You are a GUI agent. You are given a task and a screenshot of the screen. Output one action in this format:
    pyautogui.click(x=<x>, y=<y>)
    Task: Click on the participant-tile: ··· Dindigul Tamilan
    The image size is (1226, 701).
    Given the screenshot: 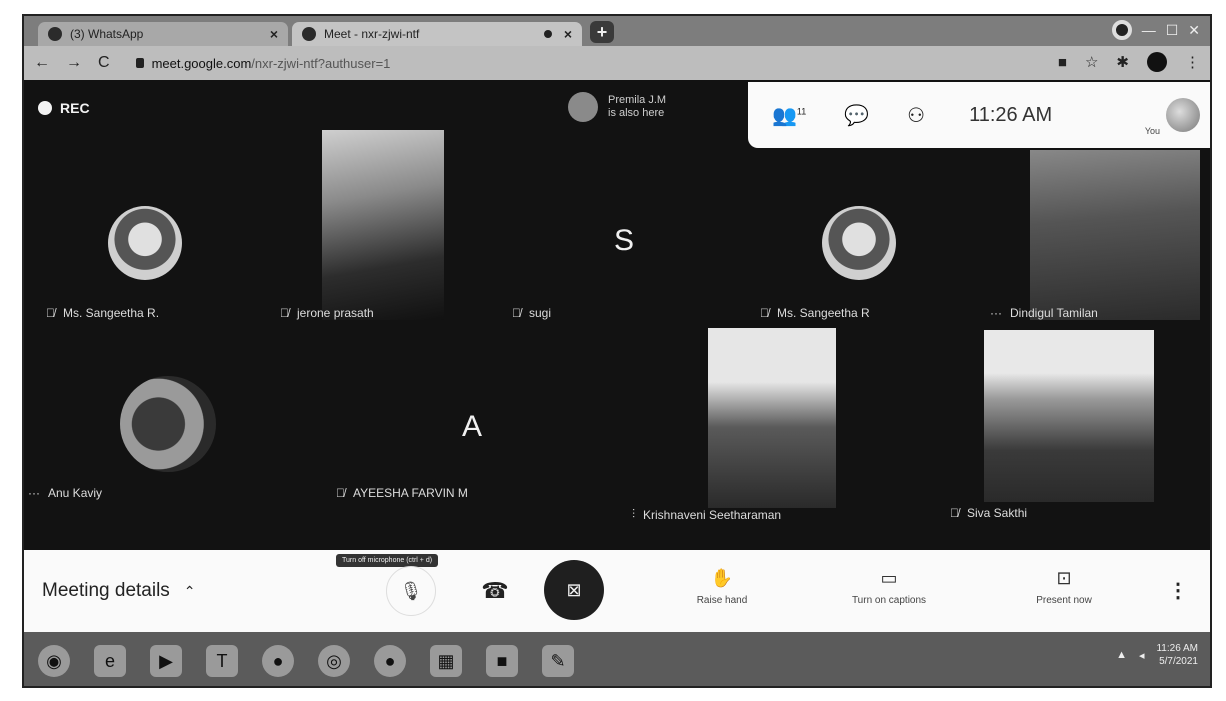 What is the action you would take?
    pyautogui.click(x=1100, y=245)
    